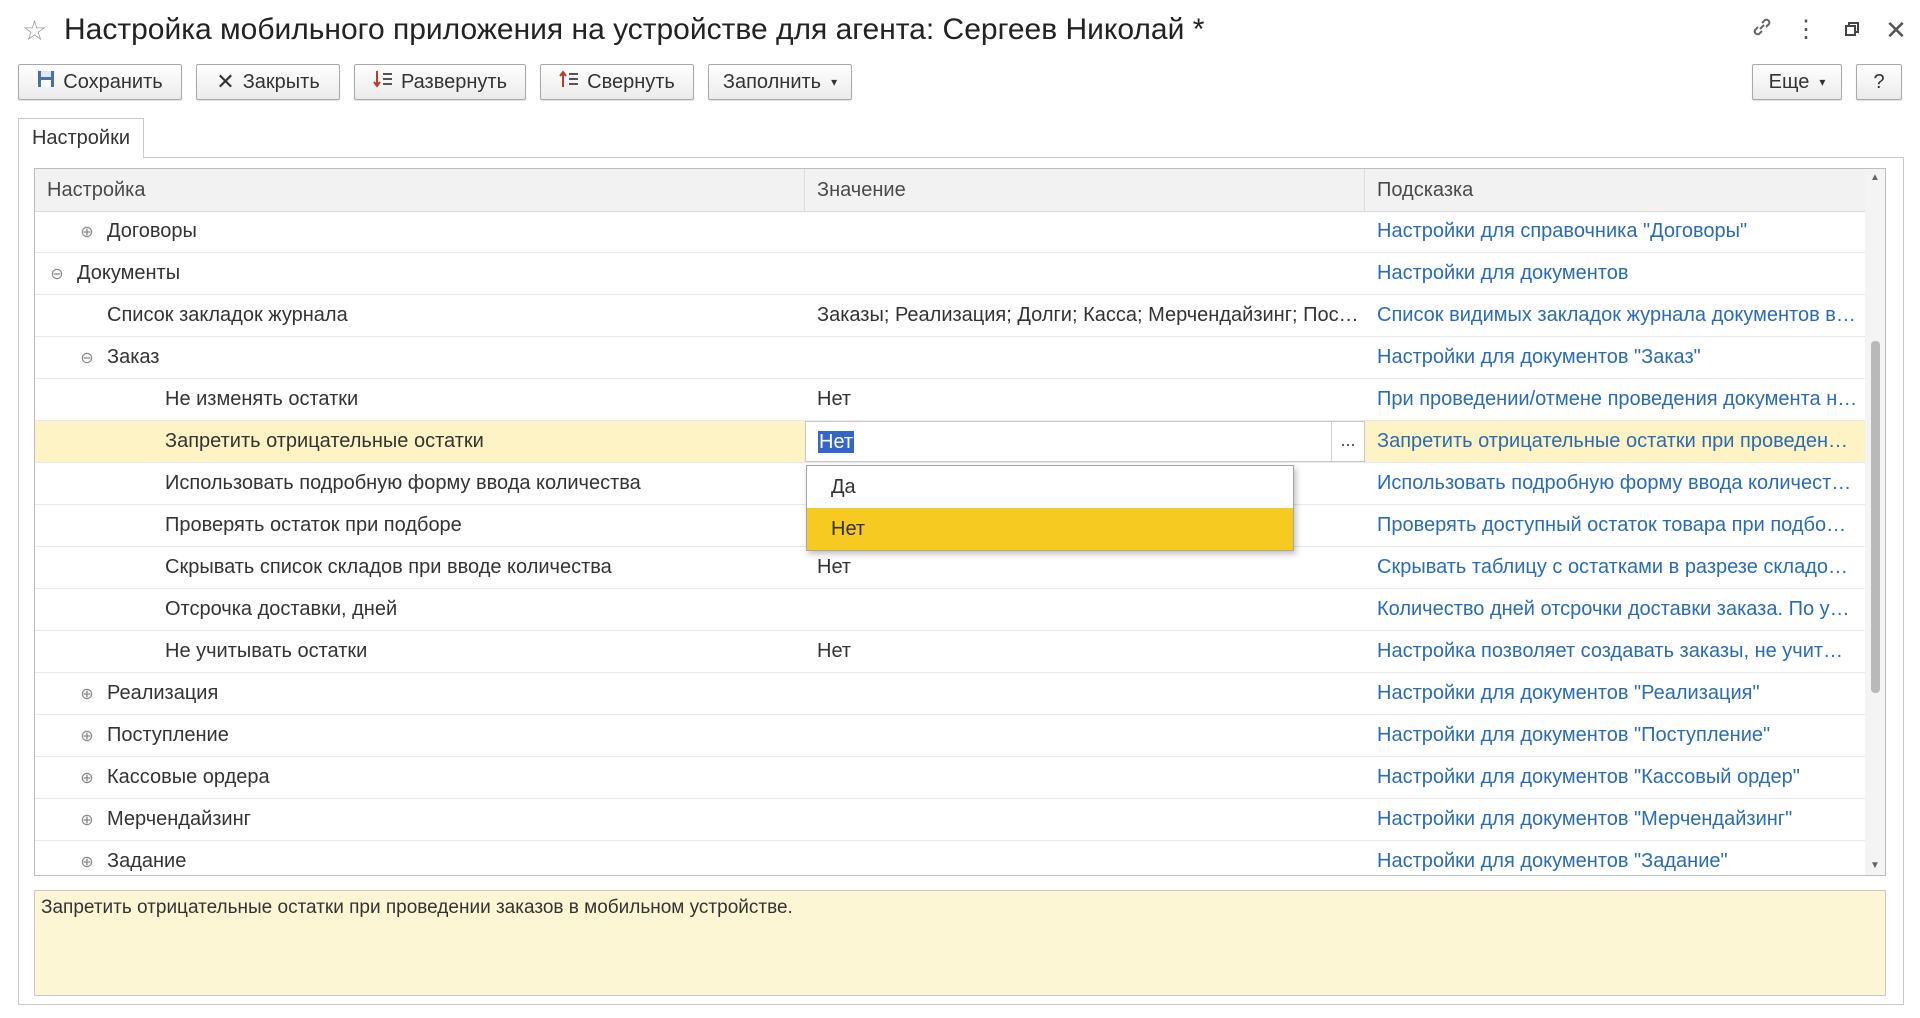 The height and width of the screenshot is (1018, 1920). Describe the element at coordinates (420, 190) in the screenshot. I see `column-header-setting: Настройка` at that location.